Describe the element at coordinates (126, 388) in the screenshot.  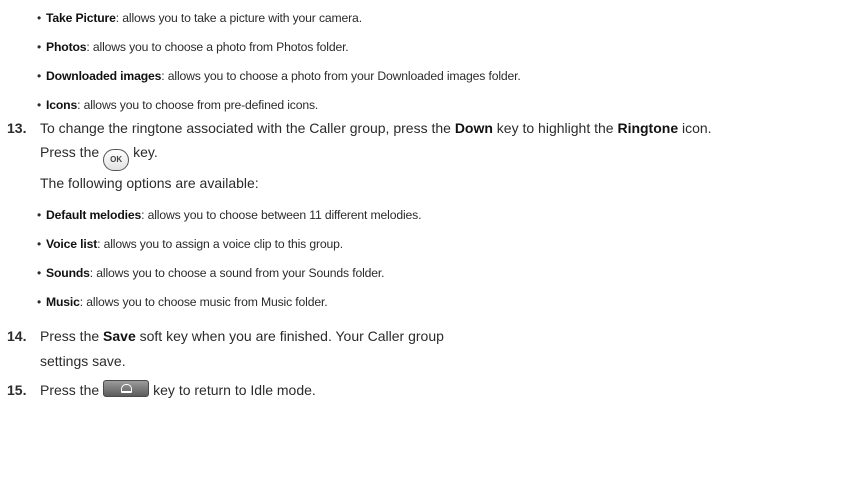
I see `end-key-icon` at that location.